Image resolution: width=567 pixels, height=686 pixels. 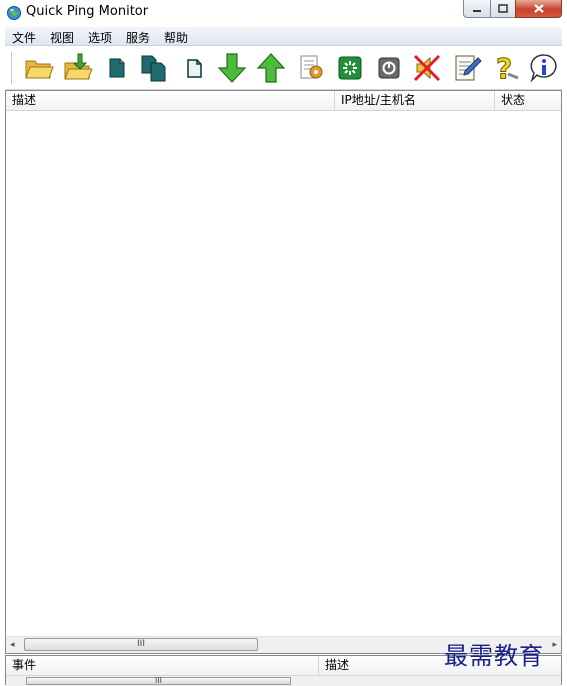 I want to click on edit-notes-button, so click(x=467, y=68).